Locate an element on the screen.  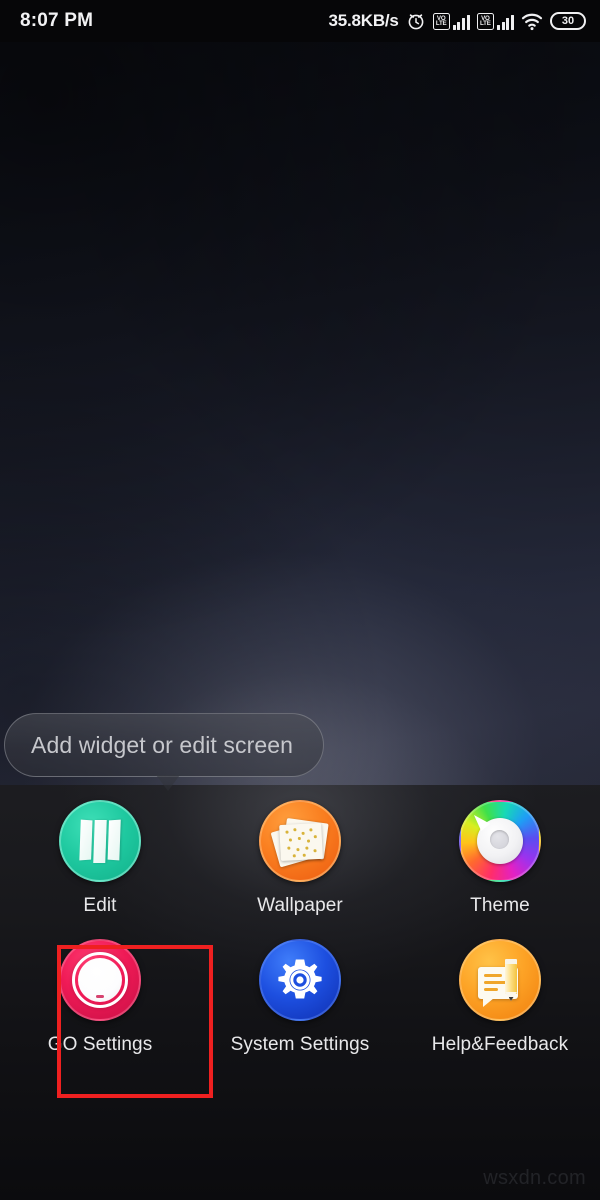
menu-item-label: Theme is located at coordinates (500, 905).